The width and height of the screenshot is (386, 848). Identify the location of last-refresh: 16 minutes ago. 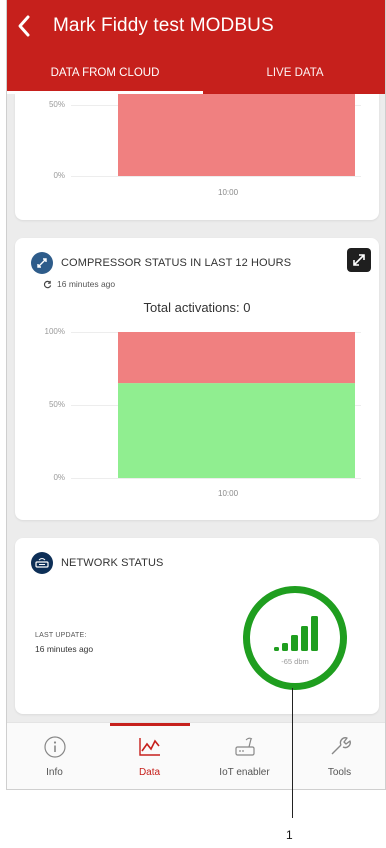
(79, 284).